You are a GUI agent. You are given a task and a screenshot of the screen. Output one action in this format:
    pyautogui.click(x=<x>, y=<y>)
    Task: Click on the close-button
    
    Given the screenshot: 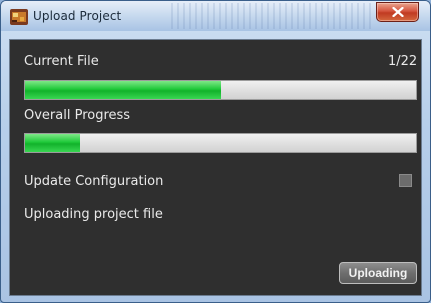 What is the action you would take?
    pyautogui.click(x=397, y=12)
    